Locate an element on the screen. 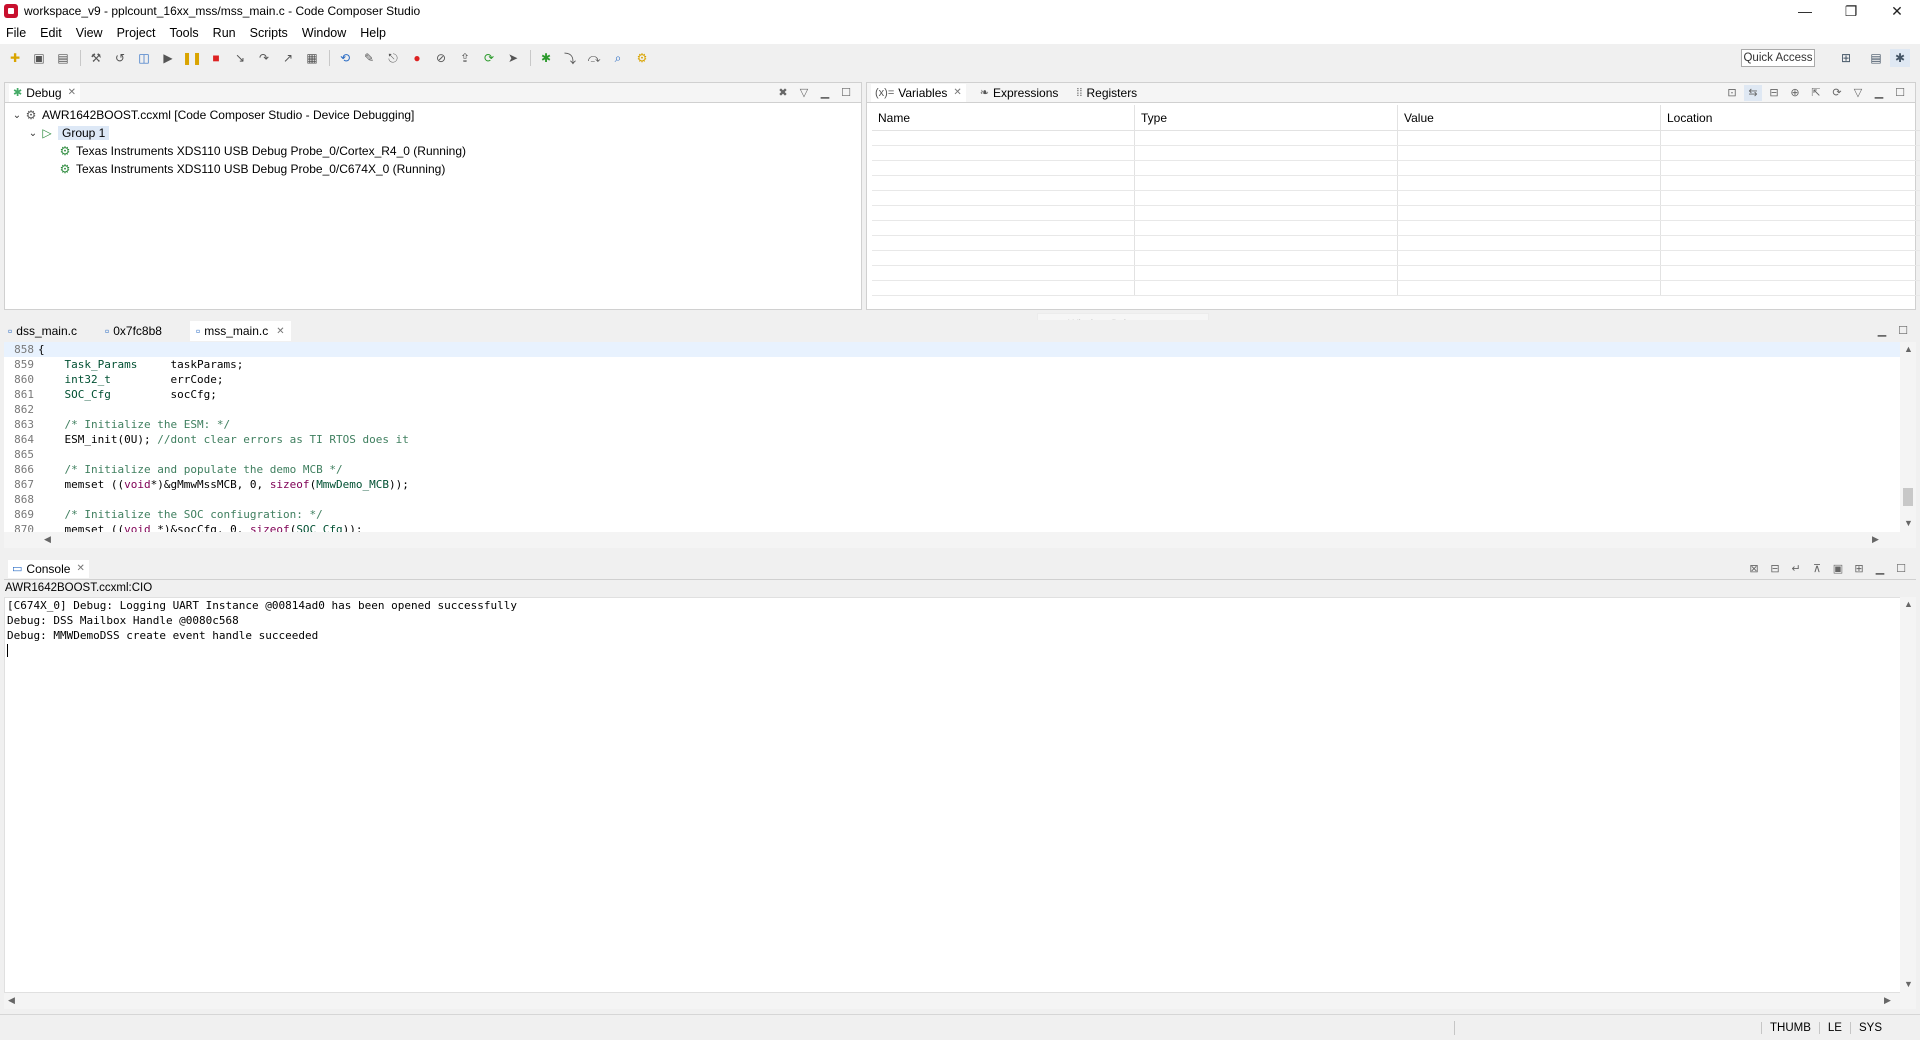  step-over-asm-icon: ⤼ is located at coordinates (594, 58).